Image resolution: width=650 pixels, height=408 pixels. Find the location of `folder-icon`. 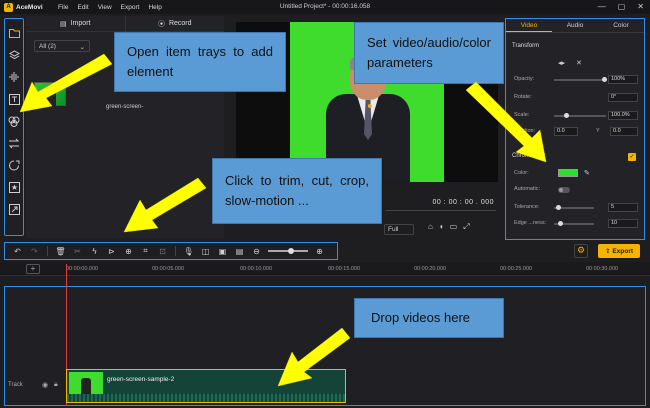

folder-icon is located at coordinates (14, 33).